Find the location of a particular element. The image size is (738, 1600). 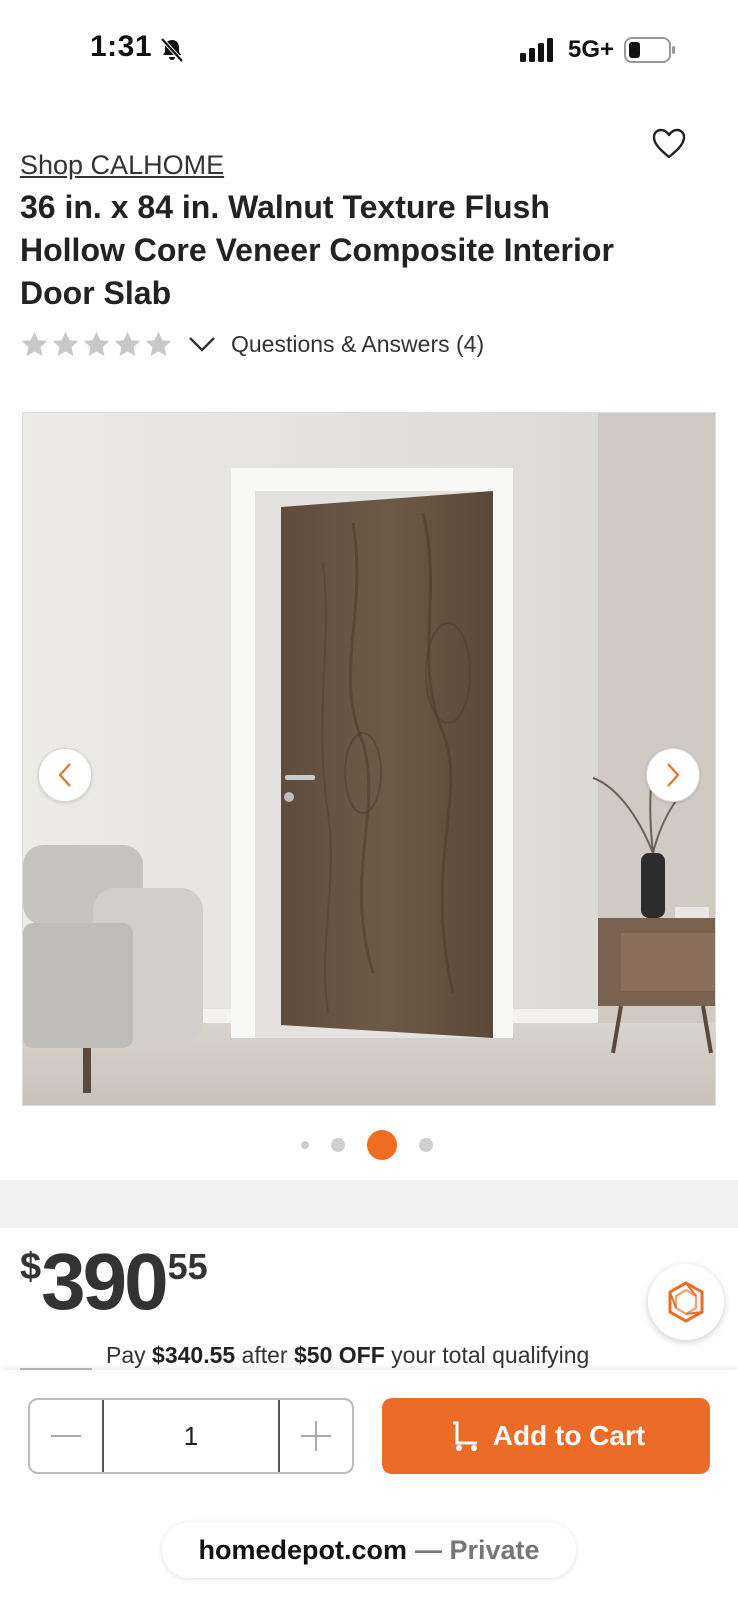

product-price: $ 390 55 is located at coordinates (114, 1282).